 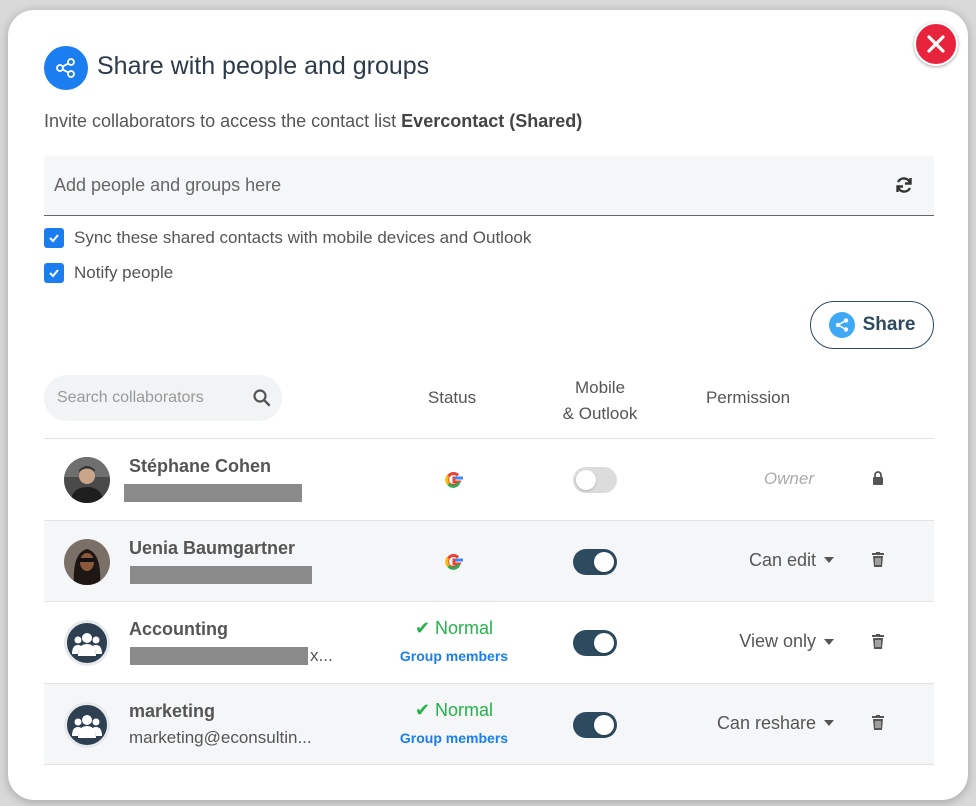 What do you see at coordinates (492, 121) in the screenshot?
I see `list-name: Evercontact (Shared)` at bounding box center [492, 121].